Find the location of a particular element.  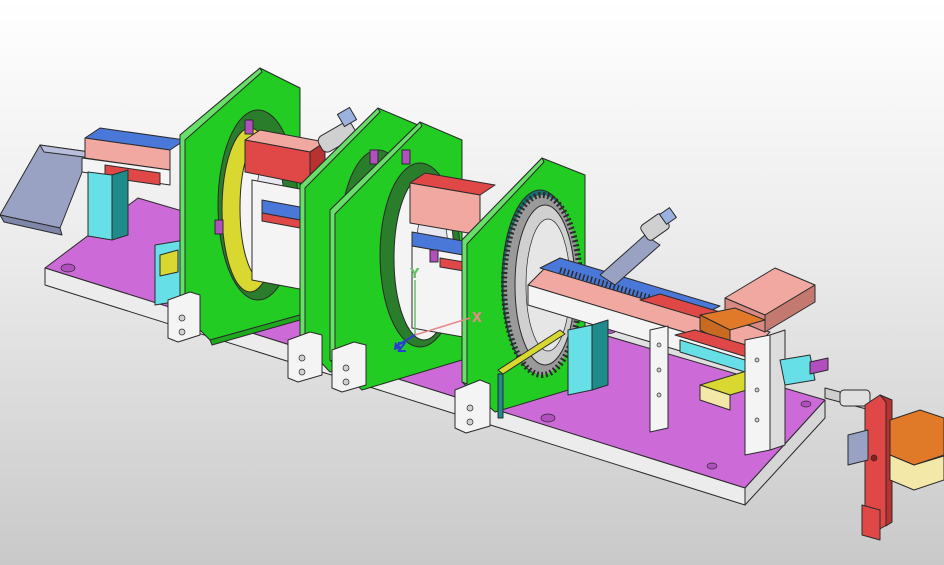

right-end-block is located at coordinates (895, 450).